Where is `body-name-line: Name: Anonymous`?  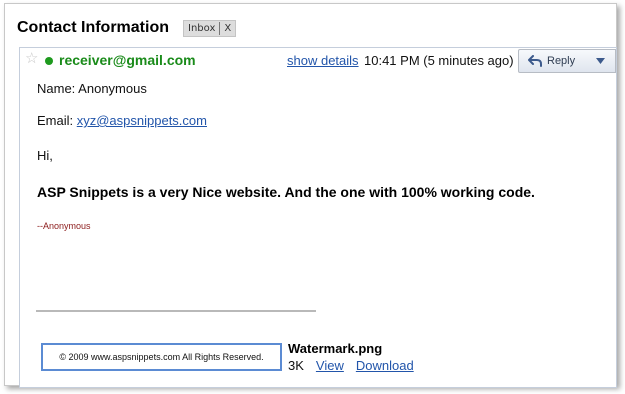 body-name-line: Name: Anonymous is located at coordinates (92, 88).